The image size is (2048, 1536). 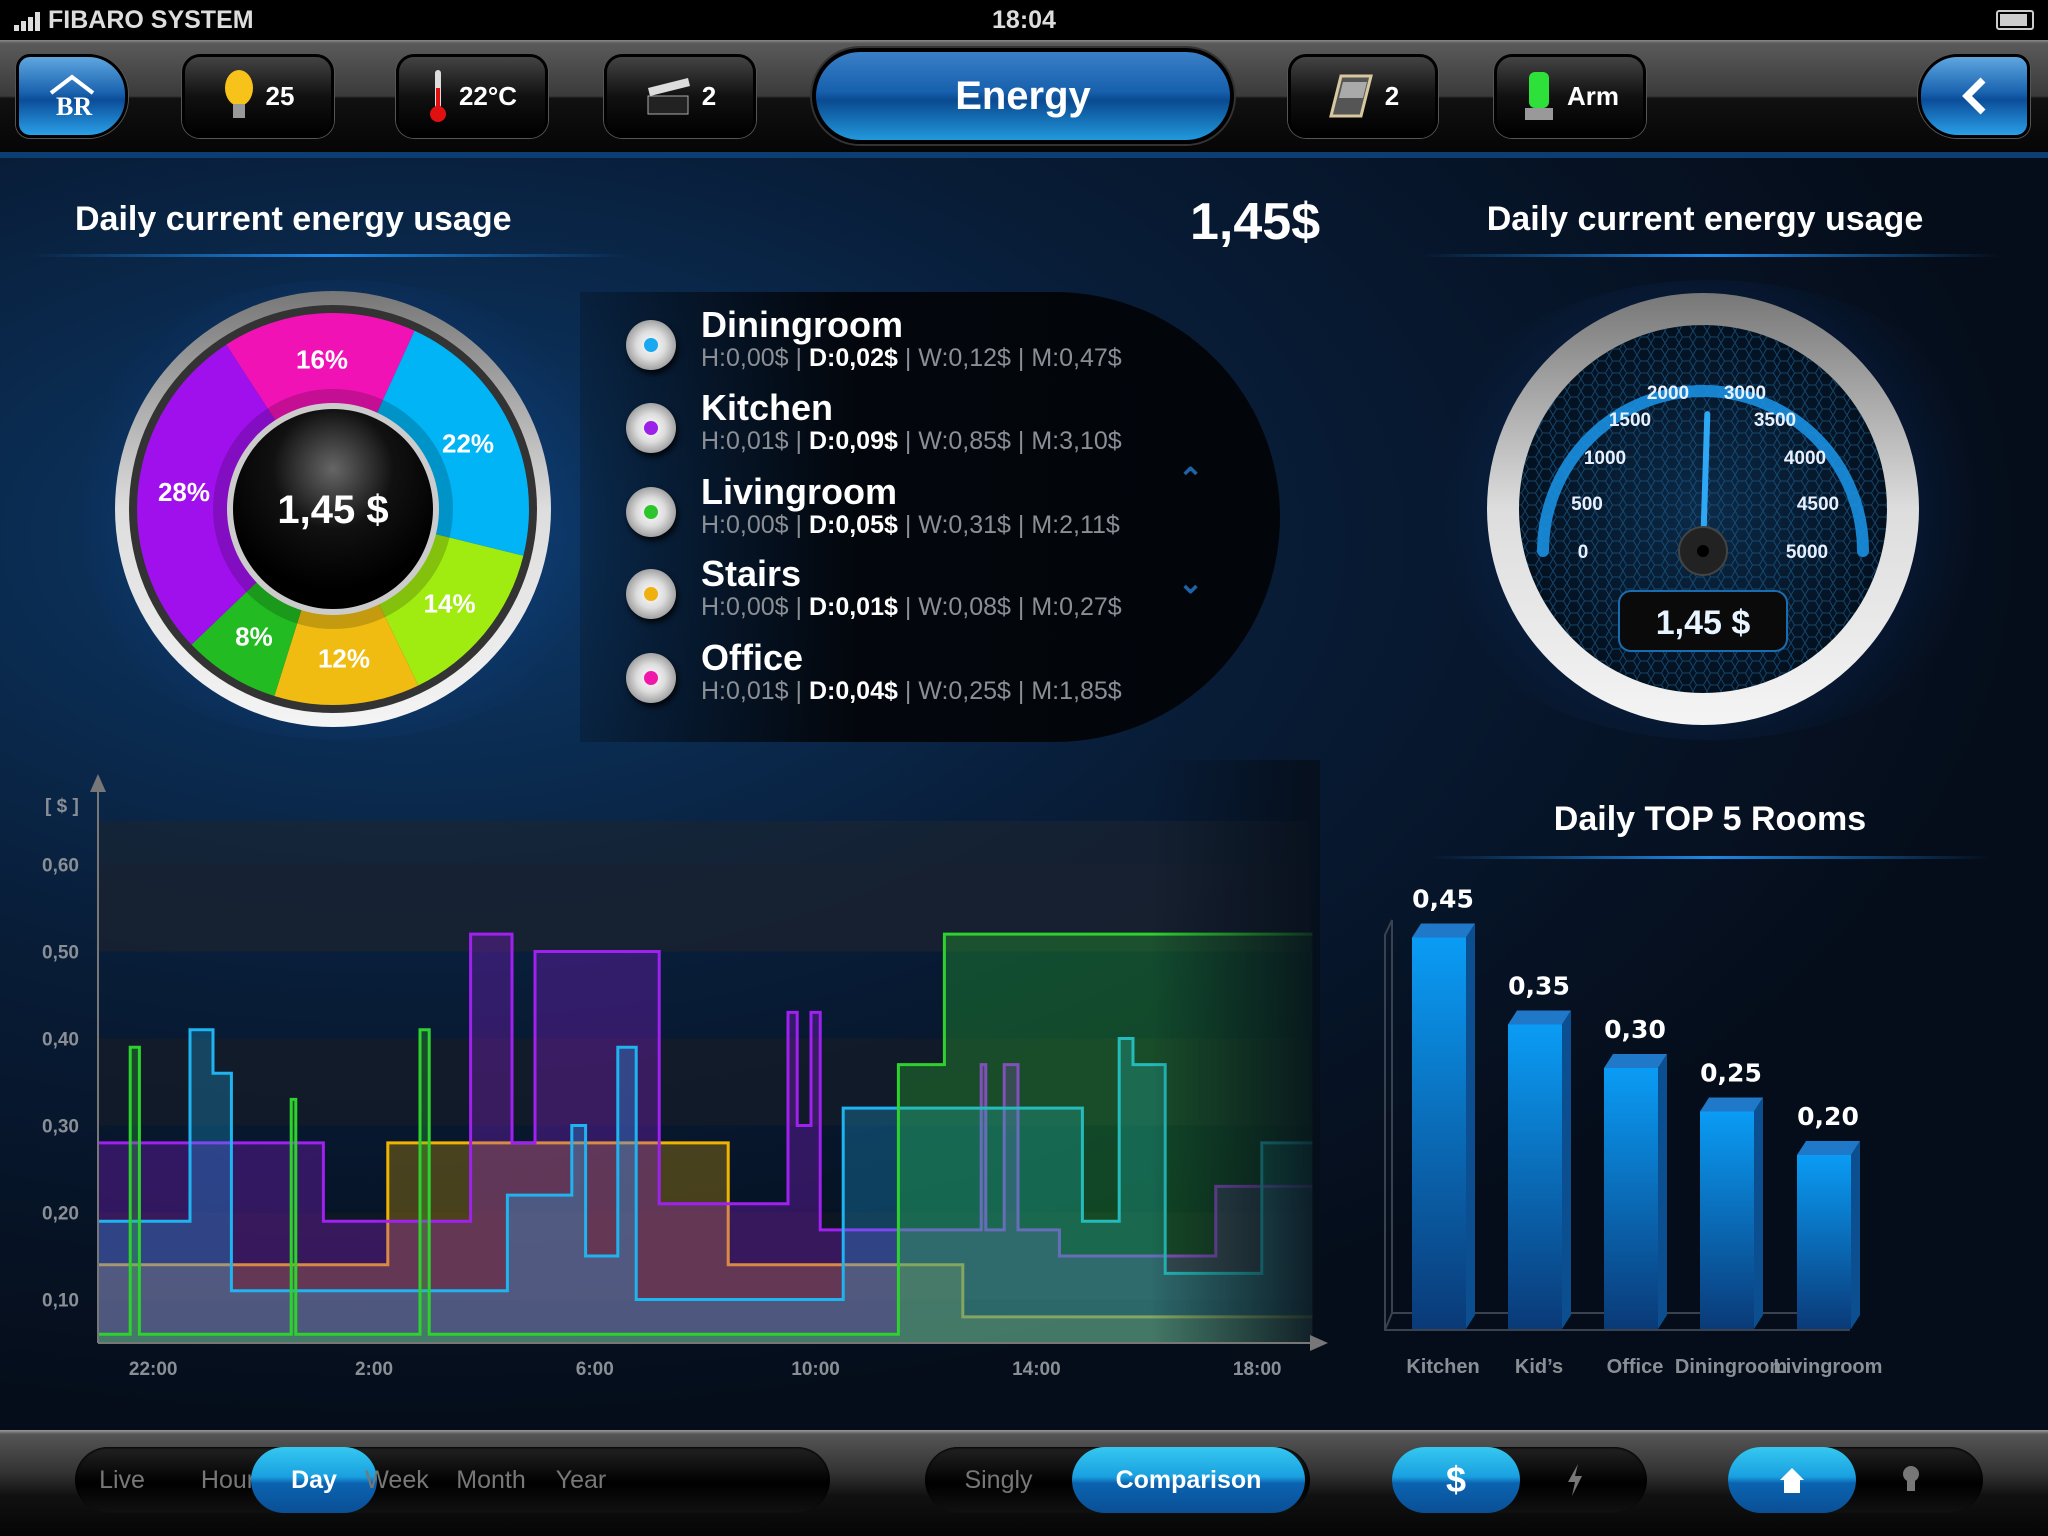 I want to click on segment-lightning, so click(x=1575, y=1480).